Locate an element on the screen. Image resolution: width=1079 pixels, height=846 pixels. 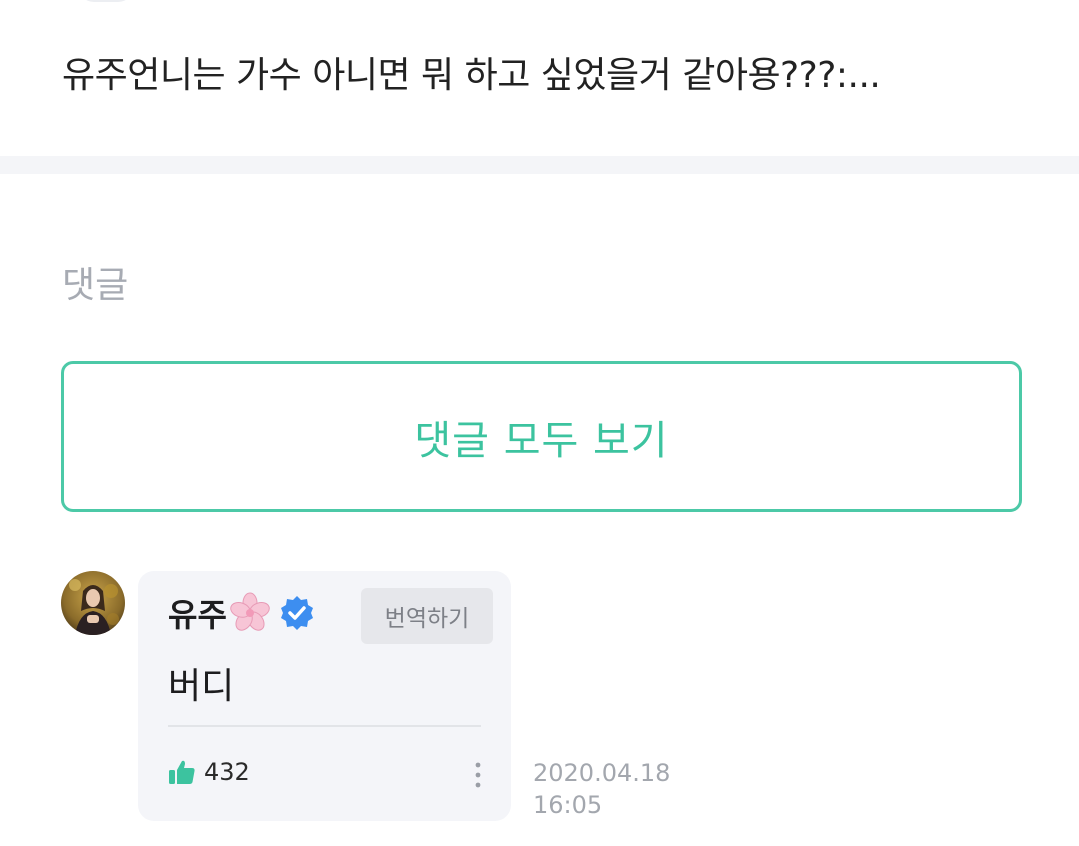
thumbs-up-icon is located at coordinates (182, 772).